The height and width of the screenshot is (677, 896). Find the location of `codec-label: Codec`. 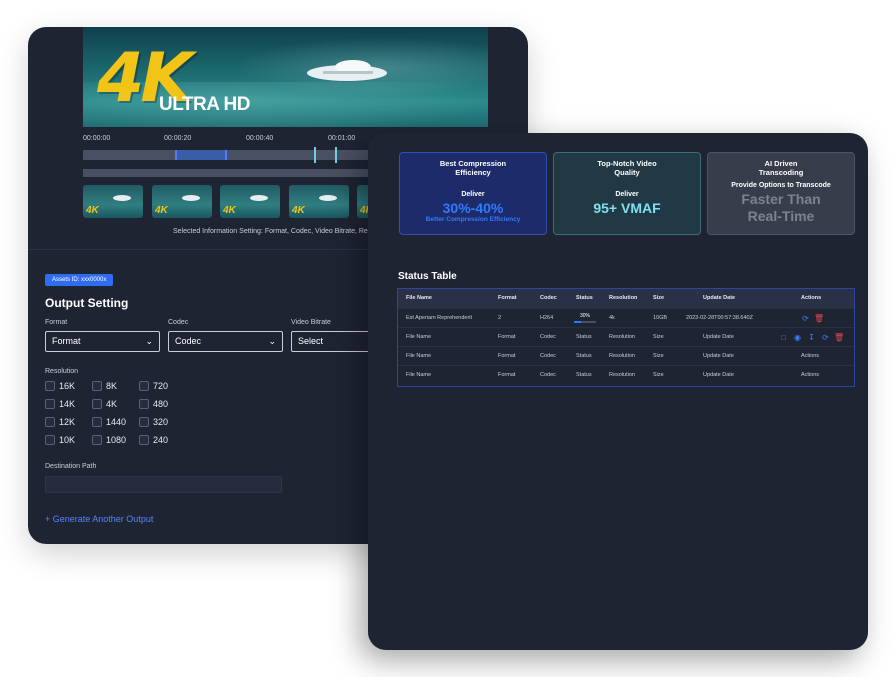

codec-label: Codec is located at coordinates (178, 322).